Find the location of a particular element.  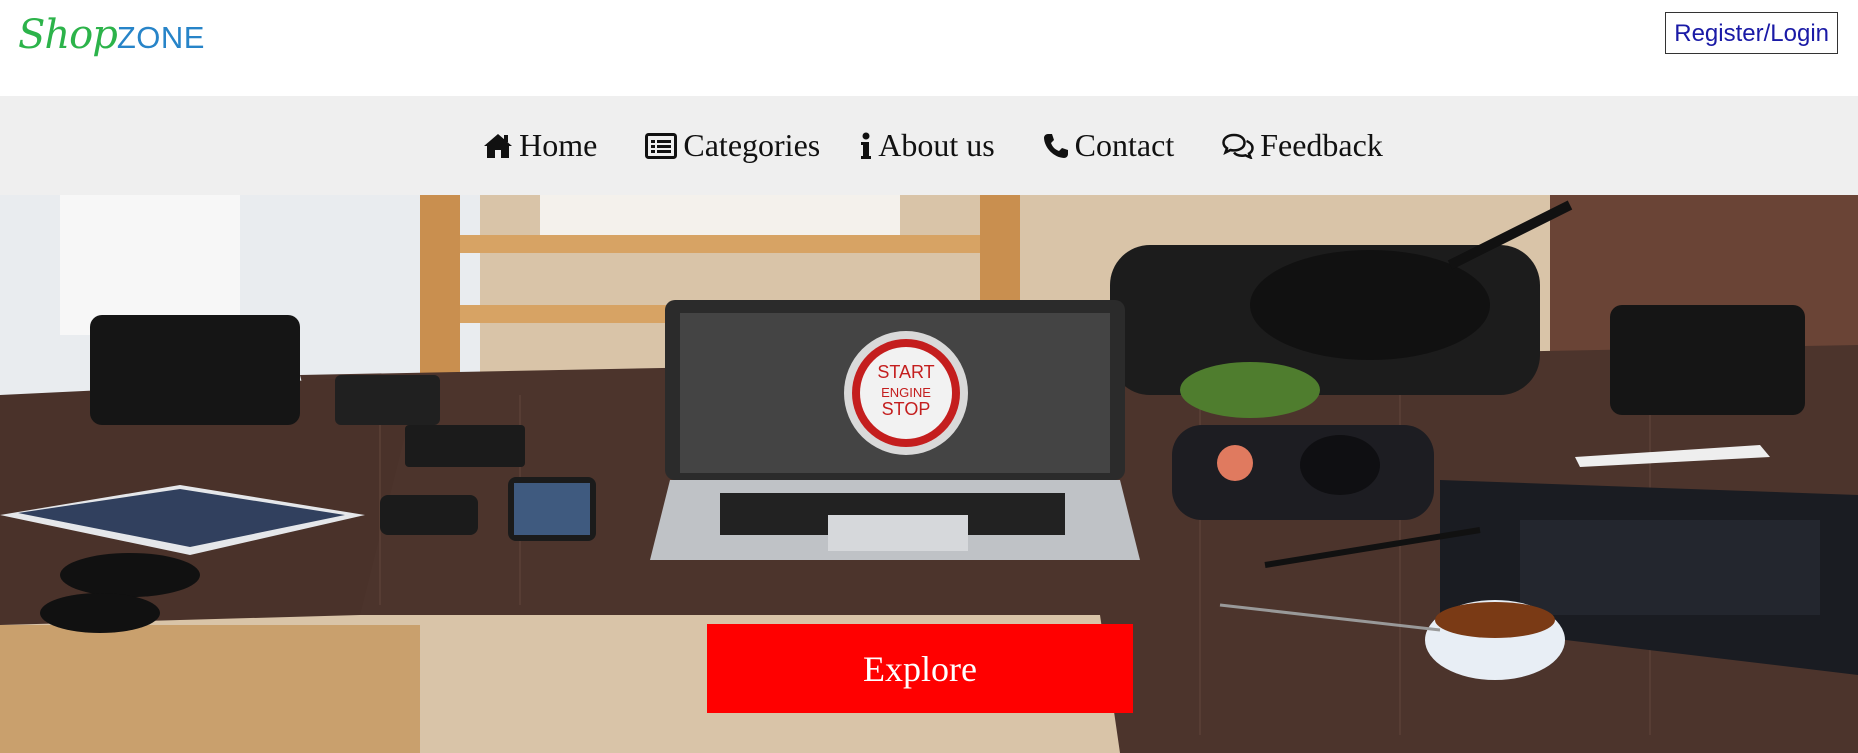

nav-item-label: Feedback is located at coordinates (1321, 145).